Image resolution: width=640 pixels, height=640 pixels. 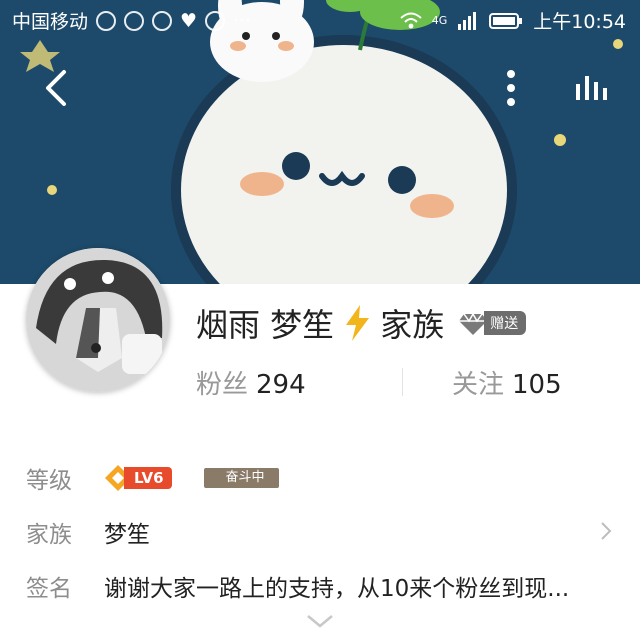 I want to click on network-type: 4G, so click(x=439, y=20).